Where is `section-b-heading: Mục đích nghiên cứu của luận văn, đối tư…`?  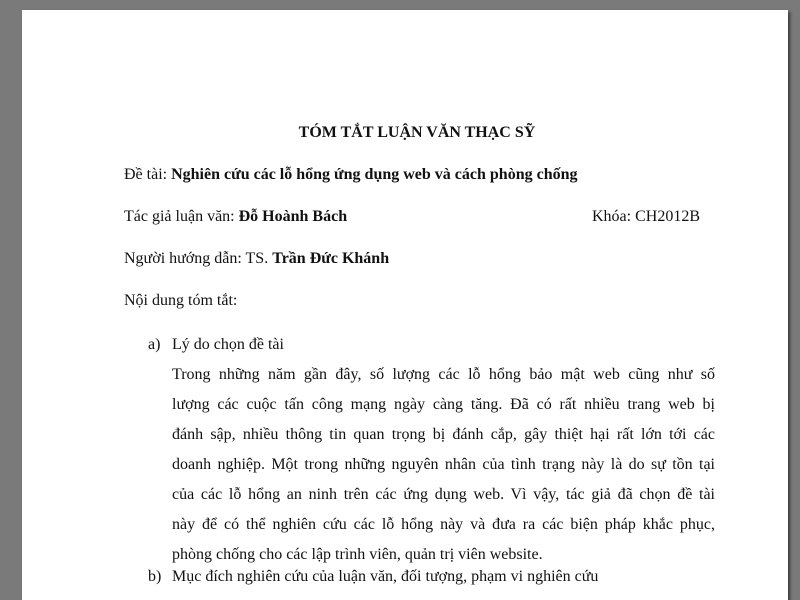
section-b-heading: Mục đích nghiên cứu của luận văn, đối tư… is located at coordinates (385, 576).